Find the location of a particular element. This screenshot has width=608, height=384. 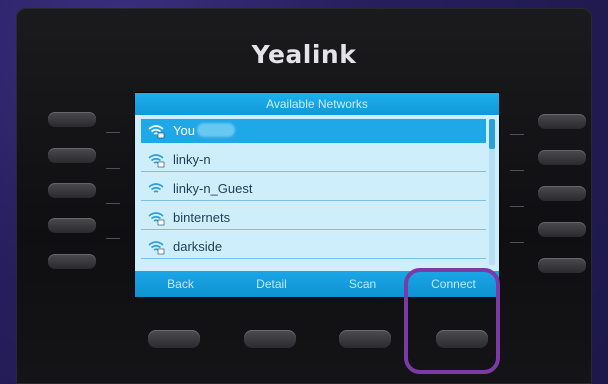

connect-highlight-box is located at coordinates (452, 321).